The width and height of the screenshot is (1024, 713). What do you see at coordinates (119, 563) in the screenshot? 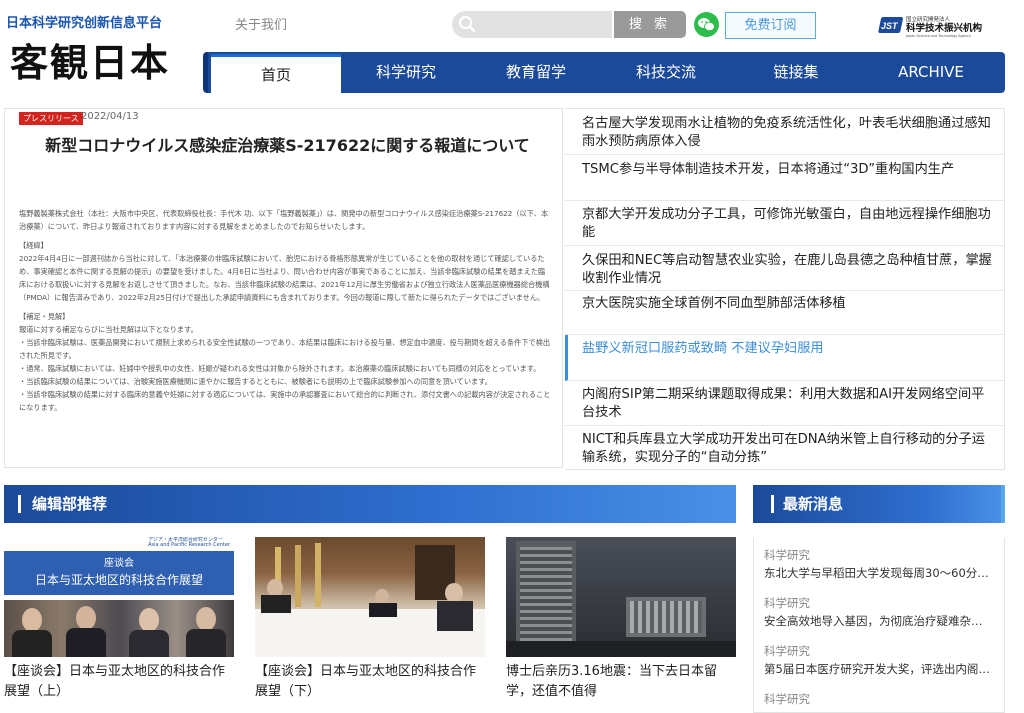
I see `banner-line1: 座谈会` at bounding box center [119, 563].